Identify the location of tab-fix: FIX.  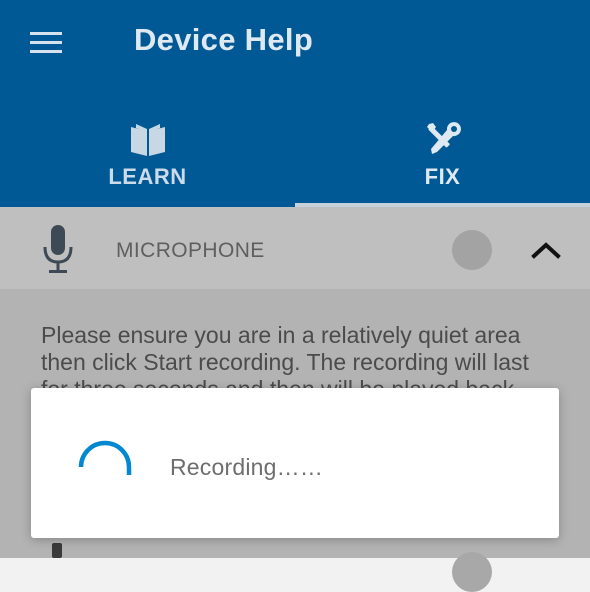
(442, 159).